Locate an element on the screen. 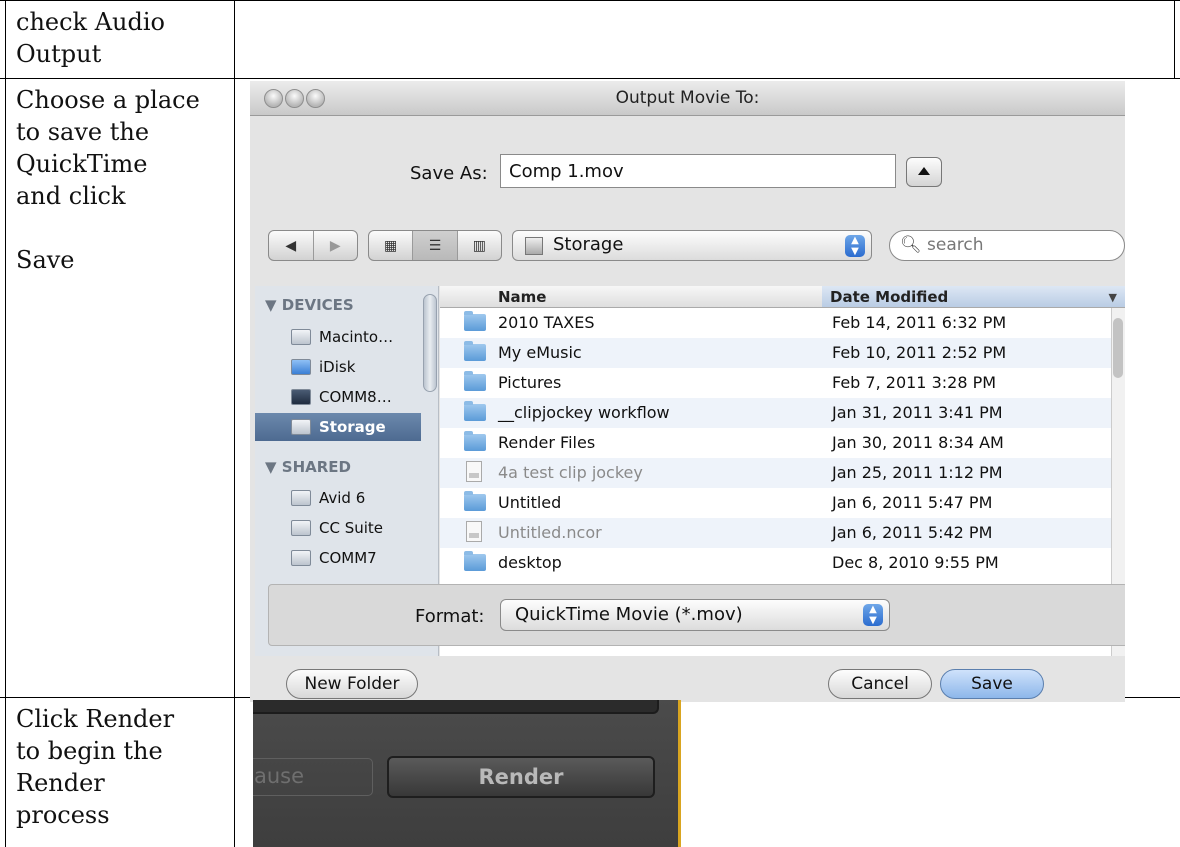 The width and height of the screenshot is (1180, 847). table-row: desktop Dec 8, 2010 9:55 PM is located at coordinates (776, 563).